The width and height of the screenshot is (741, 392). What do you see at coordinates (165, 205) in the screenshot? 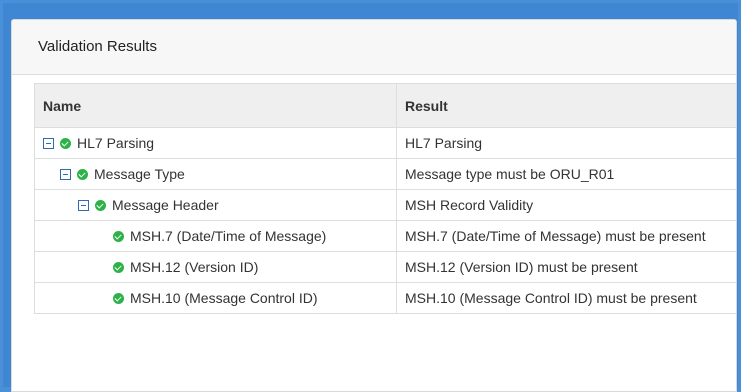
I see `row-name: Message Header` at bounding box center [165, 205].